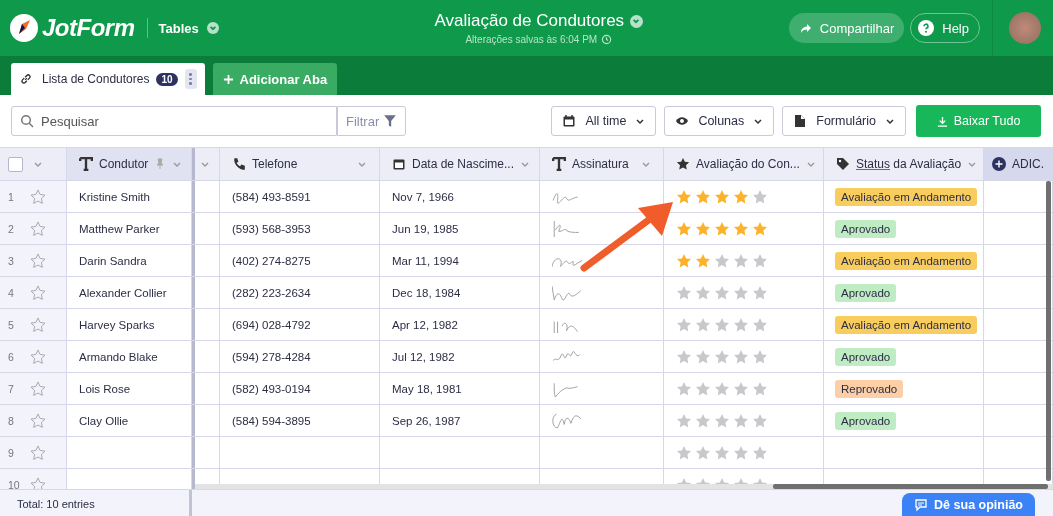 The image size is (1053, 516). Describe the element at coordinates (123, 292) in the screenshot. I see `table-cell: Alexander Collier` at that location.